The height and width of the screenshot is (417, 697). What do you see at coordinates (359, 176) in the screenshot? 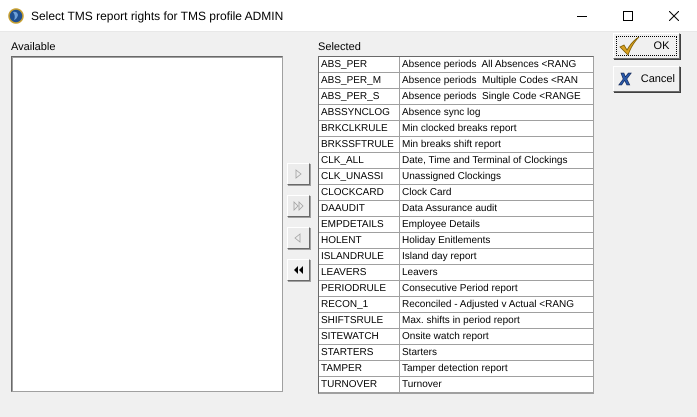
I see `table-cell: CLK_UNASSI` at bounding box center [359, 176].